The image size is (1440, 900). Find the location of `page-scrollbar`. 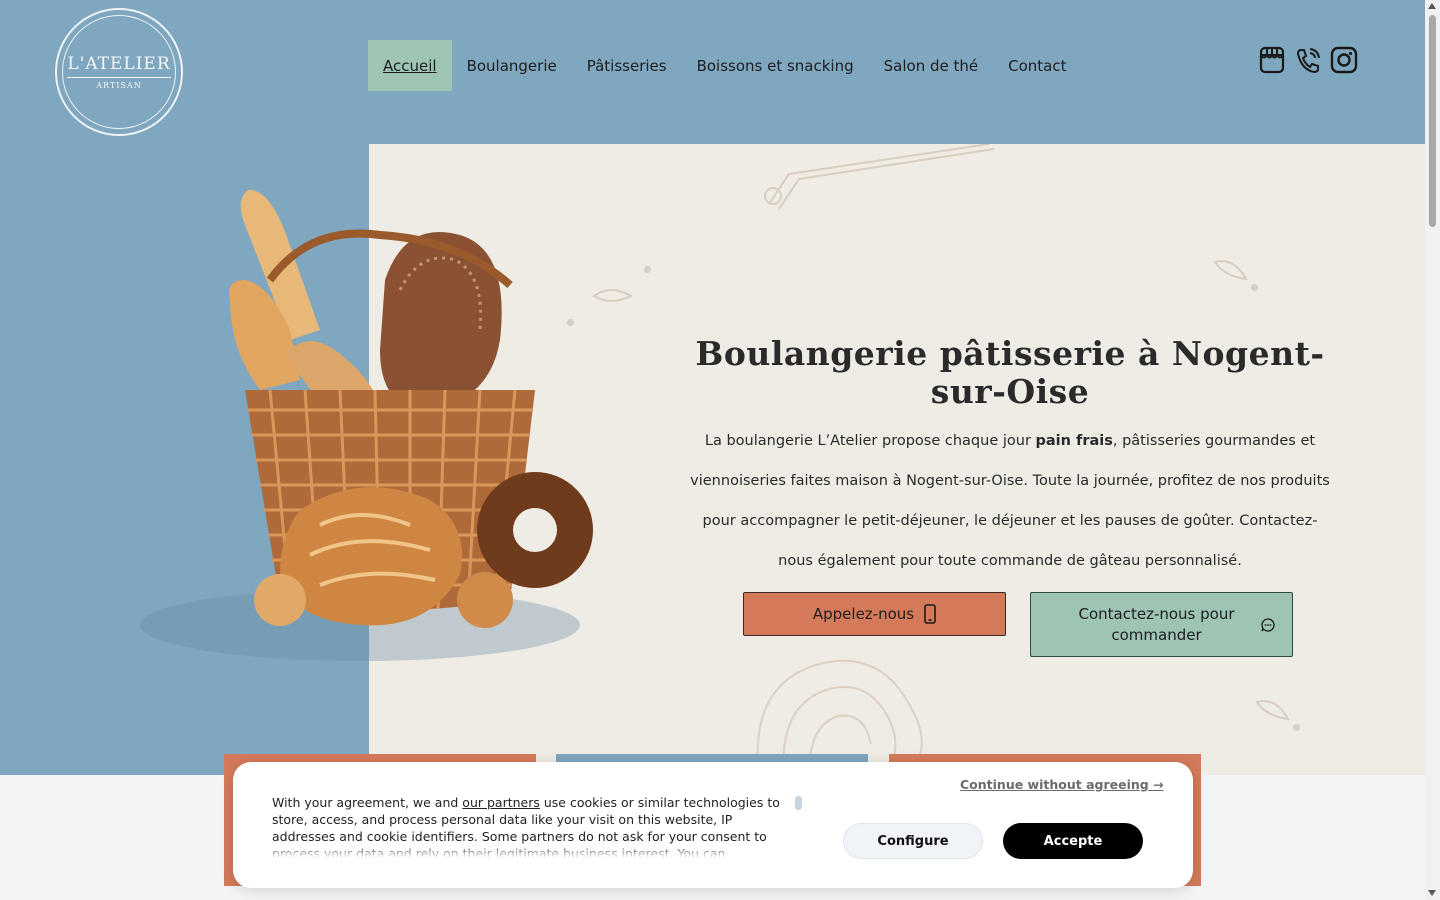

page-scrollbar is located at coordinates (1432, 450).